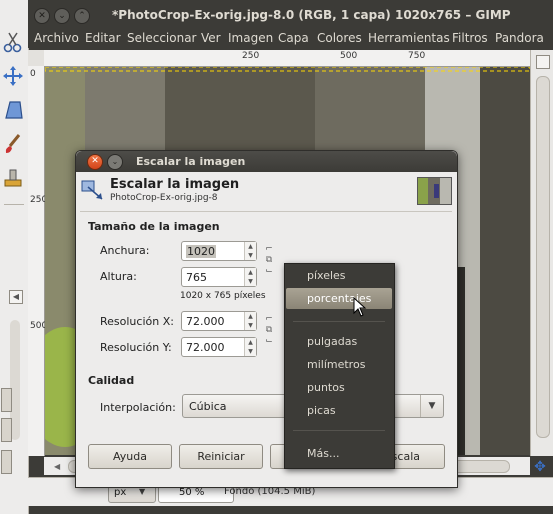 This screenshot has width=553, height=514. What do you see at coordinates (349, 56) in the screenshot?
I see `ruler-label-500: 500` at bounding box center [349, 56].